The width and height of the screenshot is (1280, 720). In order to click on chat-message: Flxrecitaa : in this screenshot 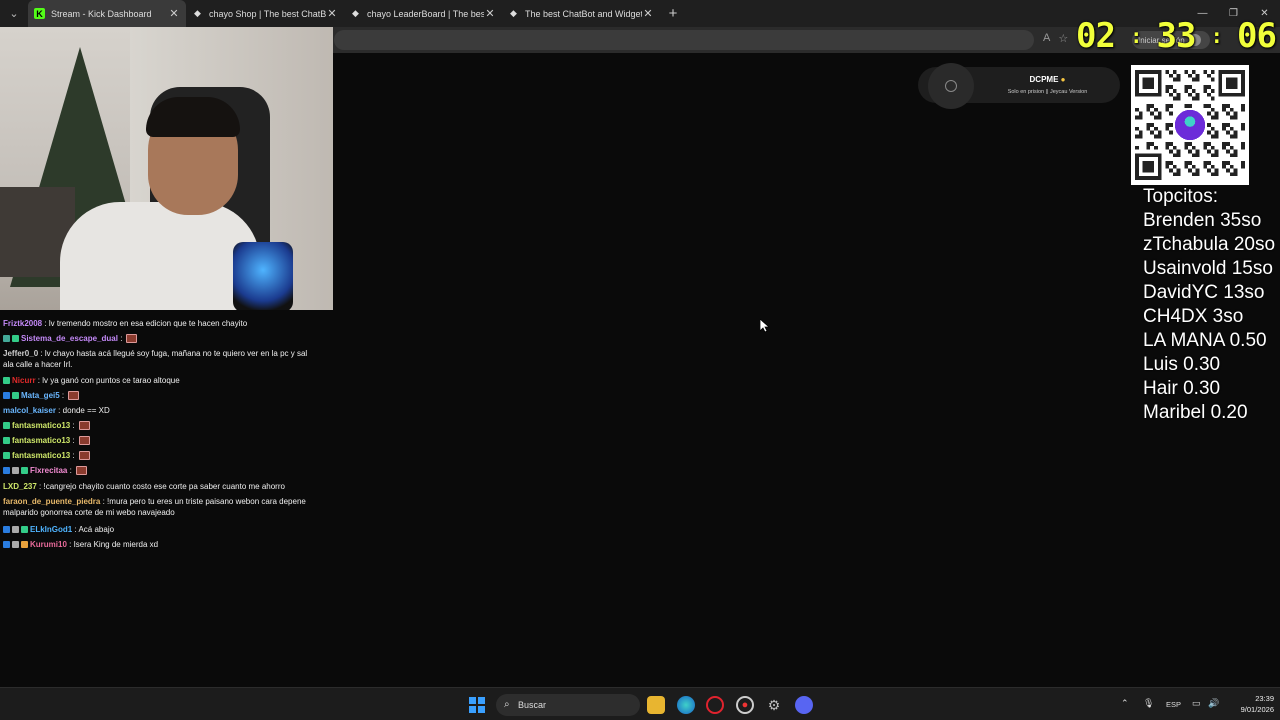, I will do `click(160, 470)`.